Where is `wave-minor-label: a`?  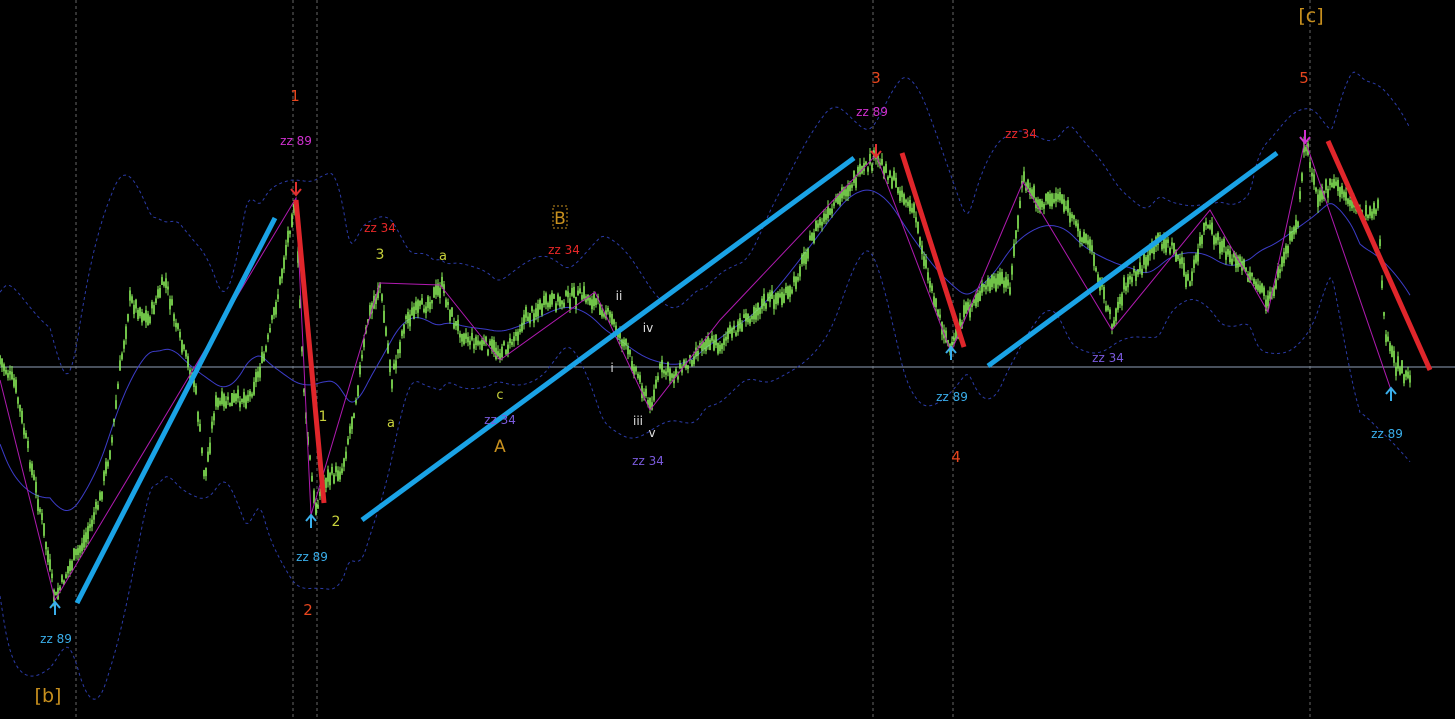
wave-minor-label: a is located at coordinates (443, 256).